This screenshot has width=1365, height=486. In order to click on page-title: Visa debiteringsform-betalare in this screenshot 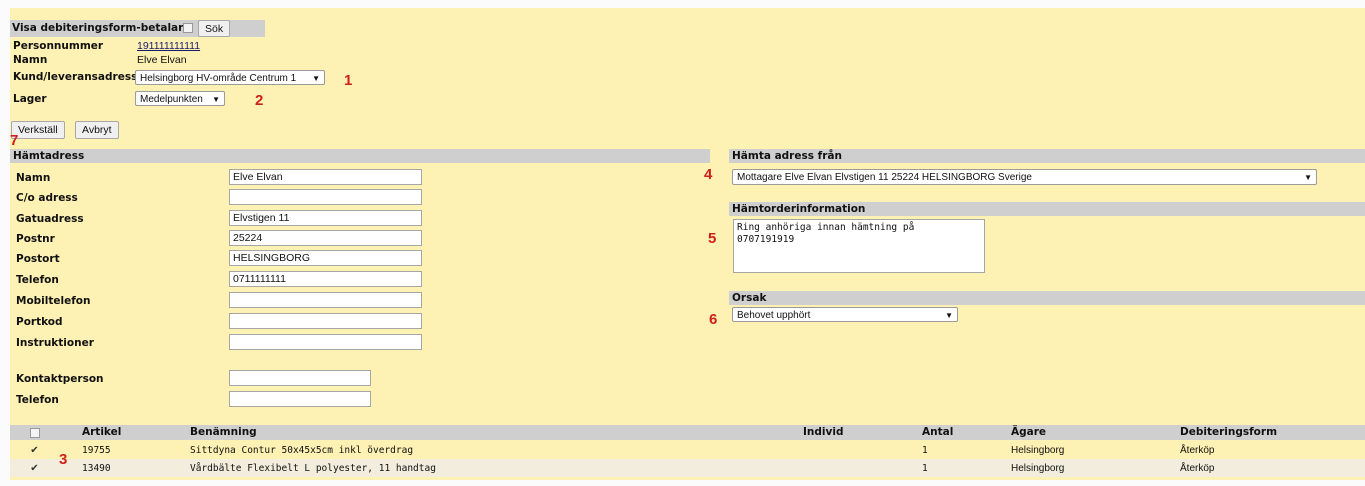, I will do `click(101, 28)`.